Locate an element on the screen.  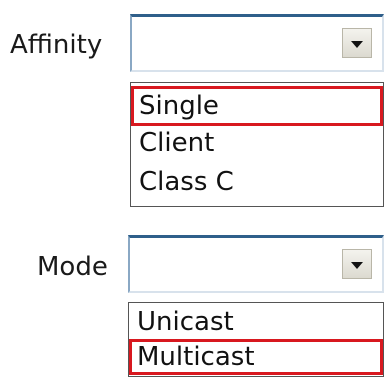
affinity-dropdown is located at coordinates (257, 43).